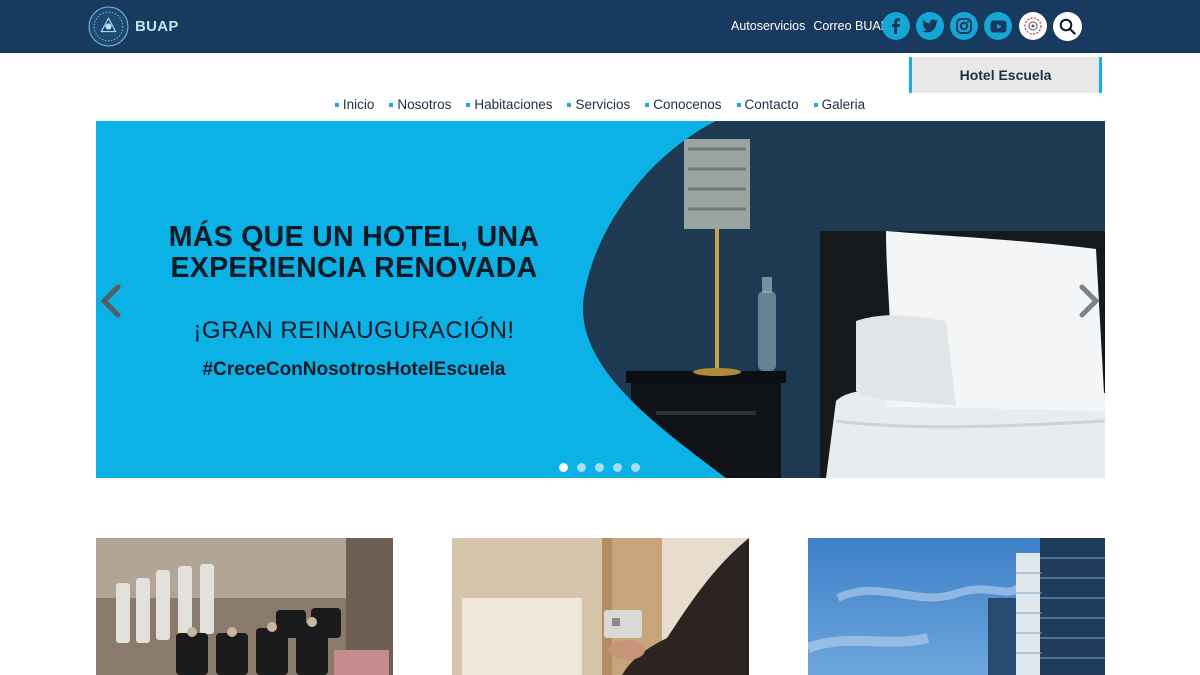  What do you see at coordinates (1033, 26) in the screenshot?
I see `buap-emblem-icon` at bounding box center [1033, 26].